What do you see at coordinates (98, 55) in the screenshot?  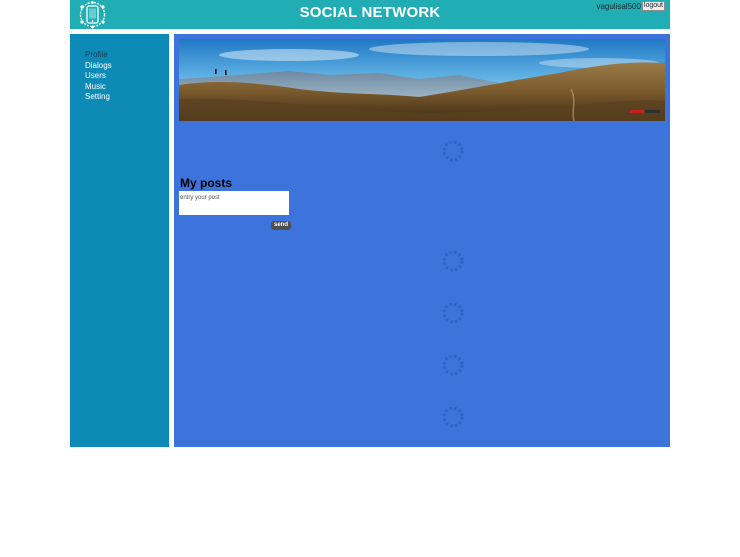 I see `sidebar-item-profile: Profile` at bounding box center [98, 55].